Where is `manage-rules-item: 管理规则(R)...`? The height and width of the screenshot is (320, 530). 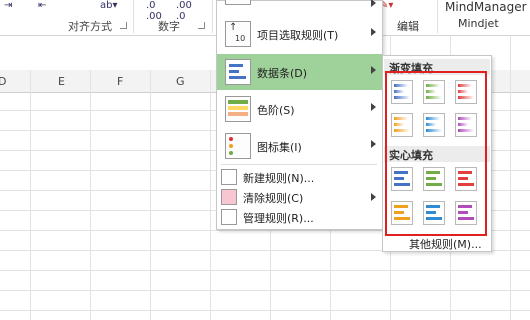 manage-rules-item: 管理规则(R)... is located at coordinates (299, 217).